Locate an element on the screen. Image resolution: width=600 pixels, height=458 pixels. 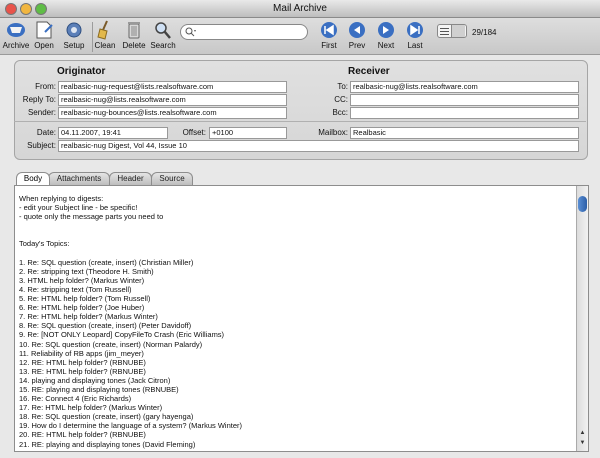
search-button: Search is located at coordinates (163, 35).